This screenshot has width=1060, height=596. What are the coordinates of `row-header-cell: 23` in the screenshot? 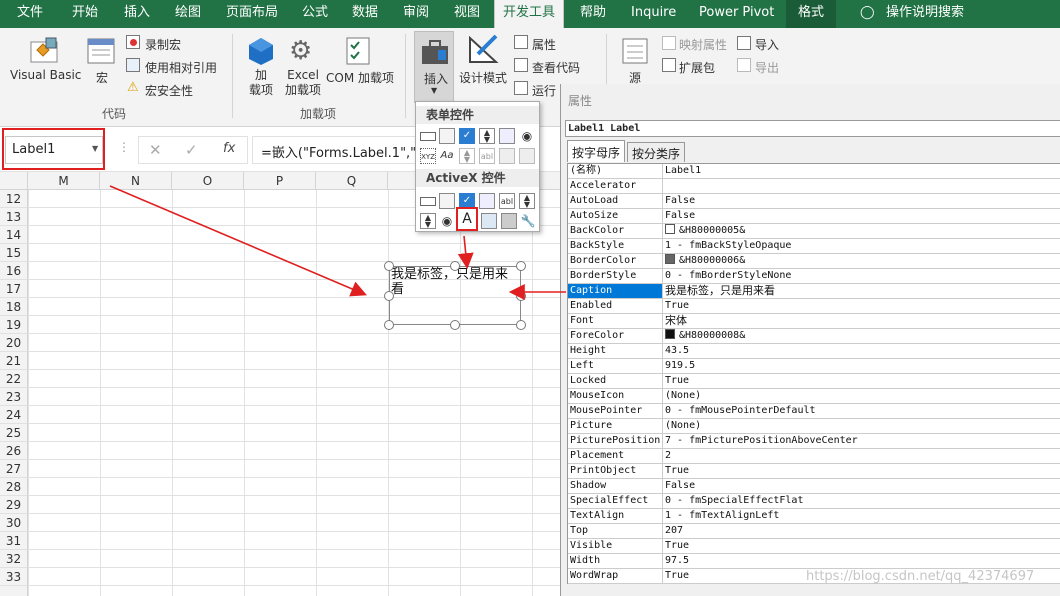 It's located at (13, 397).